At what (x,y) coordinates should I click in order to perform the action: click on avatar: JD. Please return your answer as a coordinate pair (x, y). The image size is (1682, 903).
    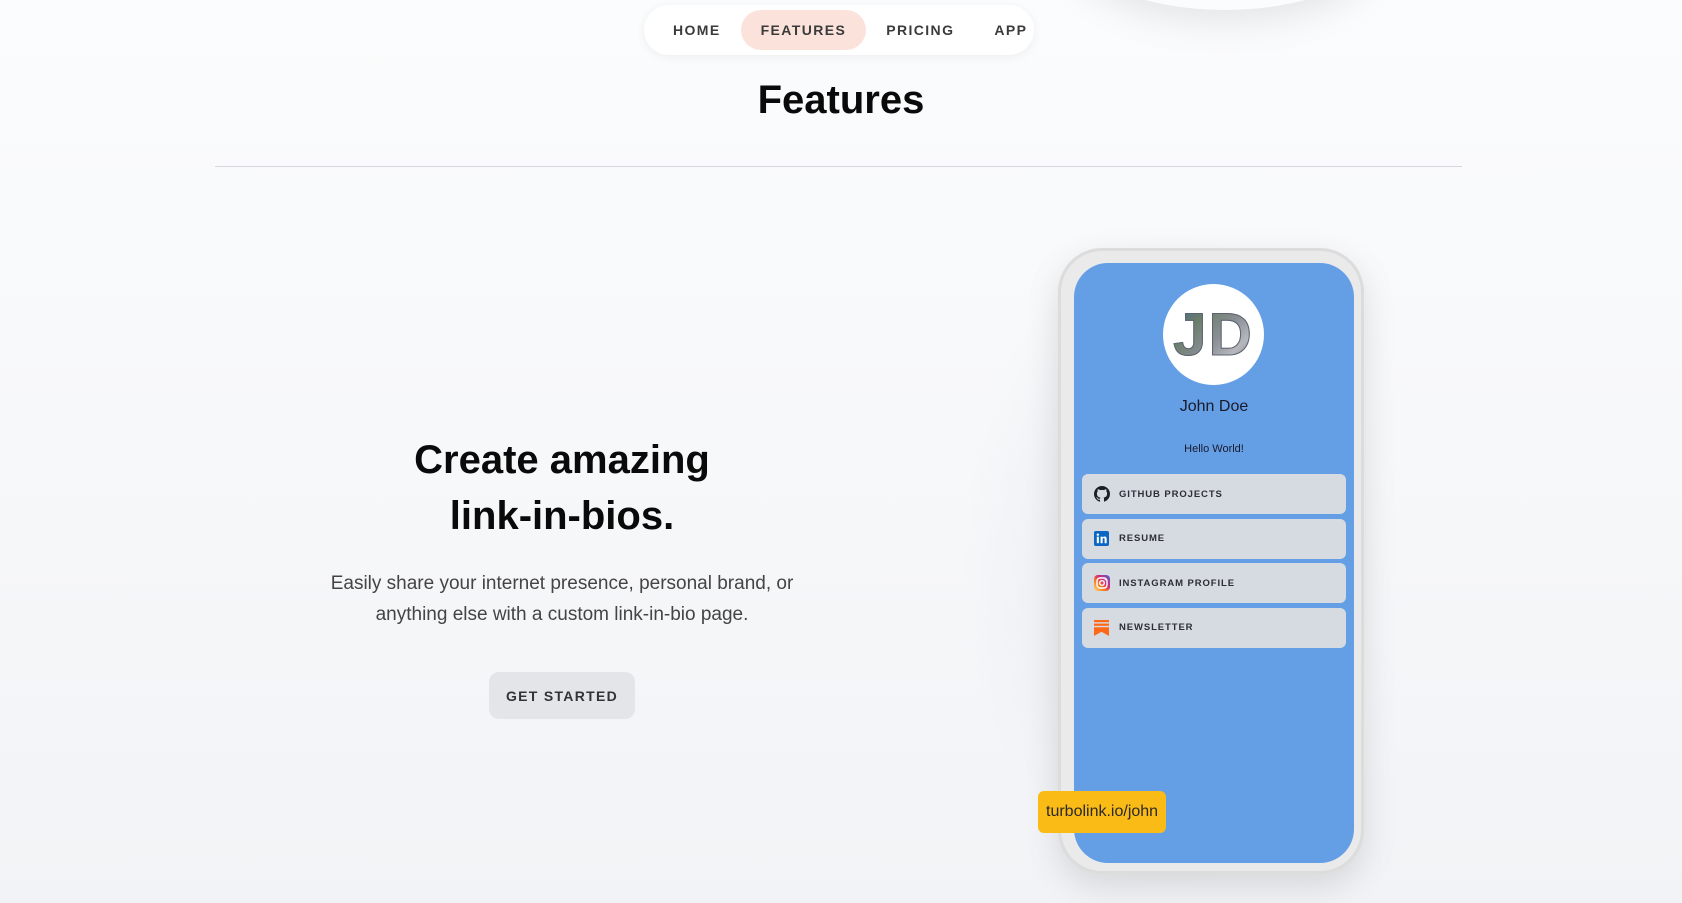
    Looking at the image, I should click on (1213, 334).